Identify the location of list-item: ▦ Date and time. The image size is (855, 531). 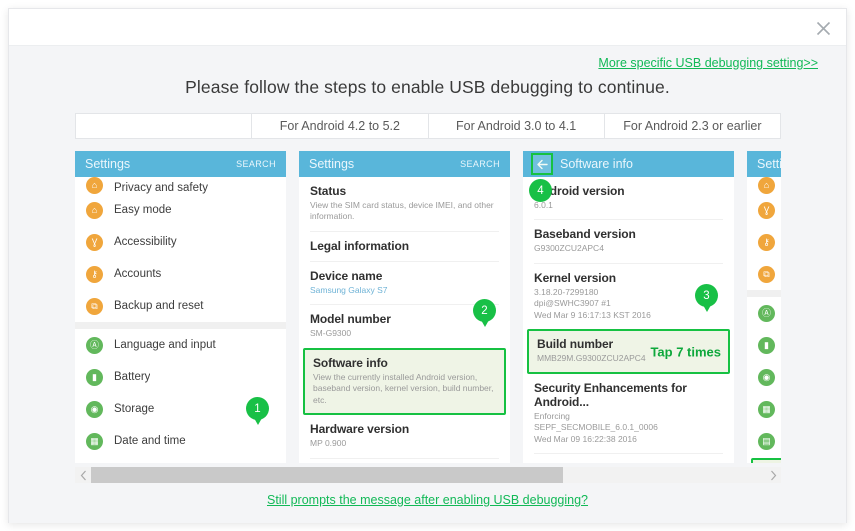
(180, 441).